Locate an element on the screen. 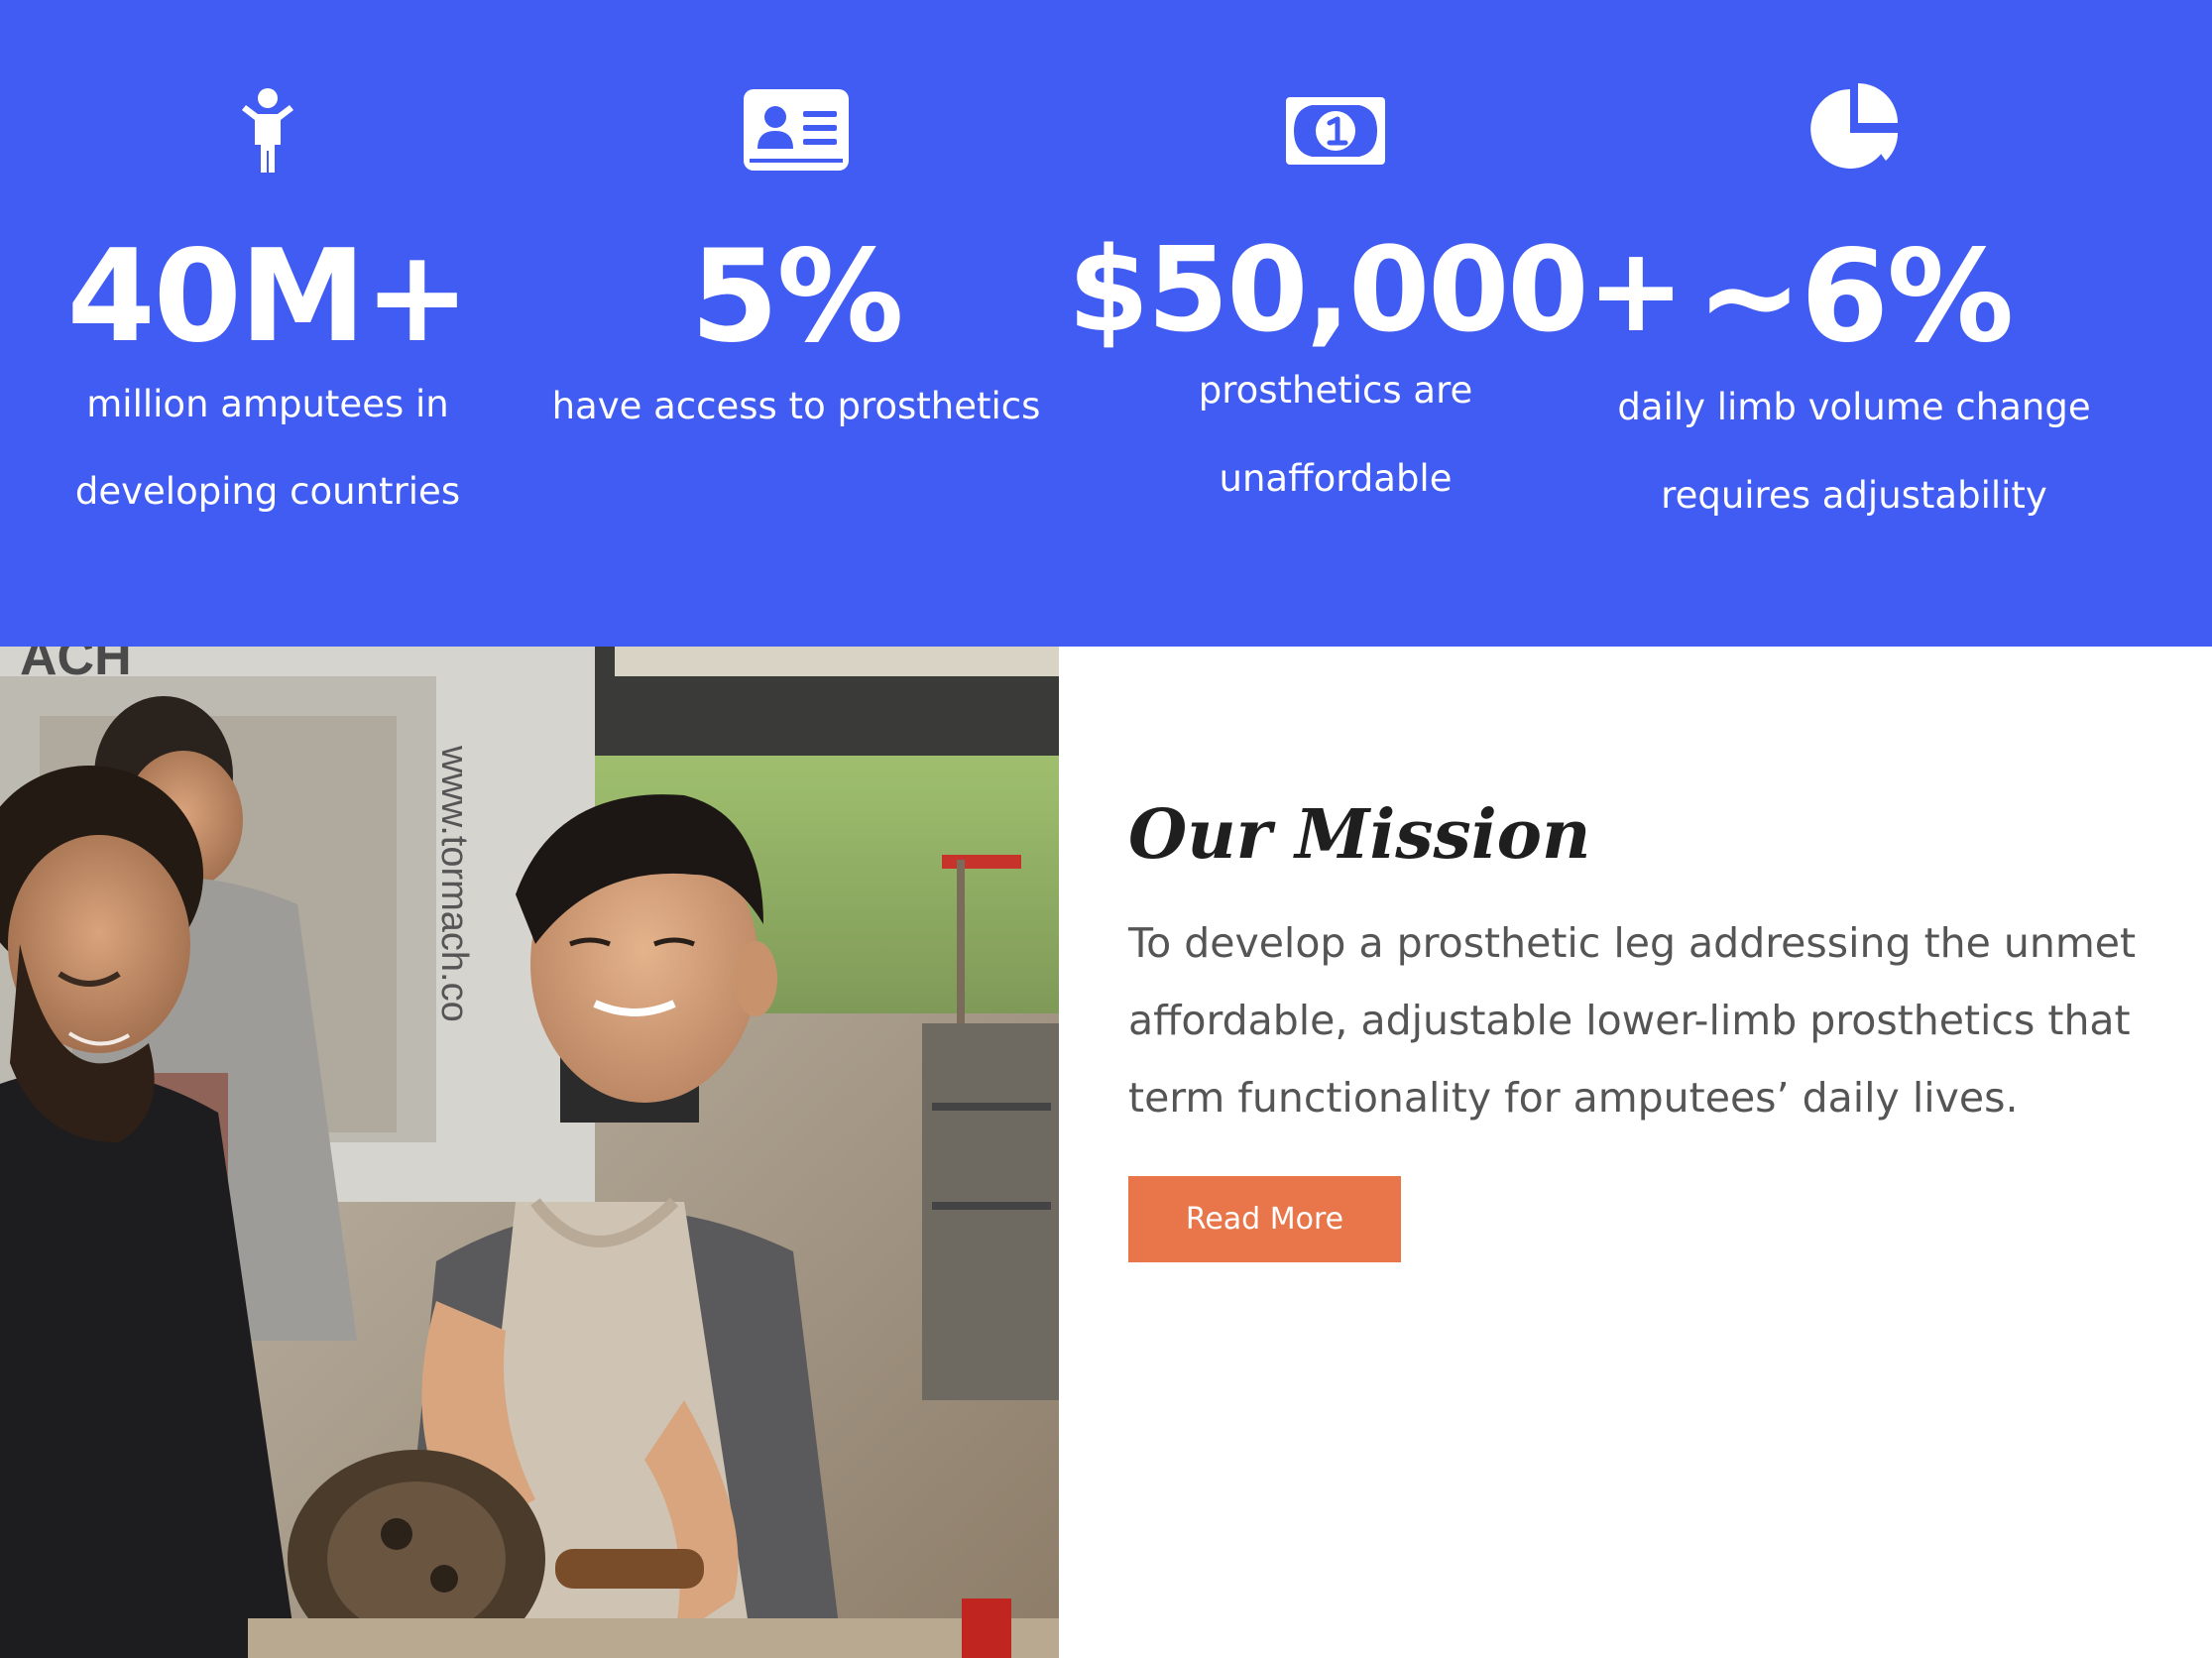 Image resolution: width=2212 pixels, height=1658 pixels. stat-value: $50,000+ is located at coordinates (1376, 289).